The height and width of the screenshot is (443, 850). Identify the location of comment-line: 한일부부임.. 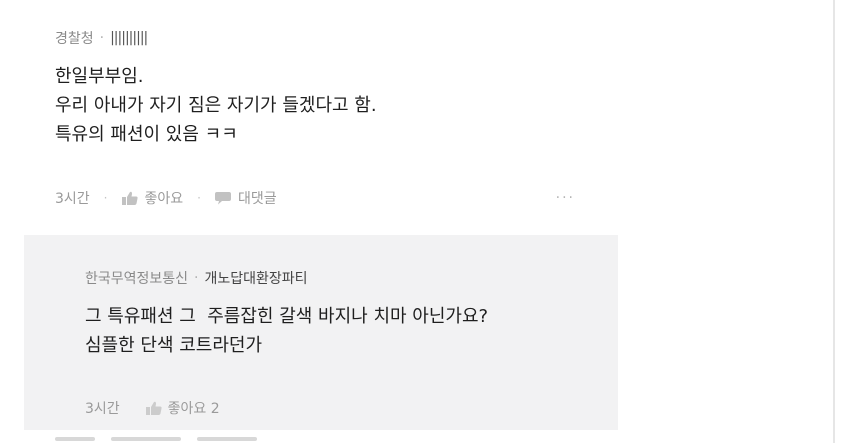
(99, 76).